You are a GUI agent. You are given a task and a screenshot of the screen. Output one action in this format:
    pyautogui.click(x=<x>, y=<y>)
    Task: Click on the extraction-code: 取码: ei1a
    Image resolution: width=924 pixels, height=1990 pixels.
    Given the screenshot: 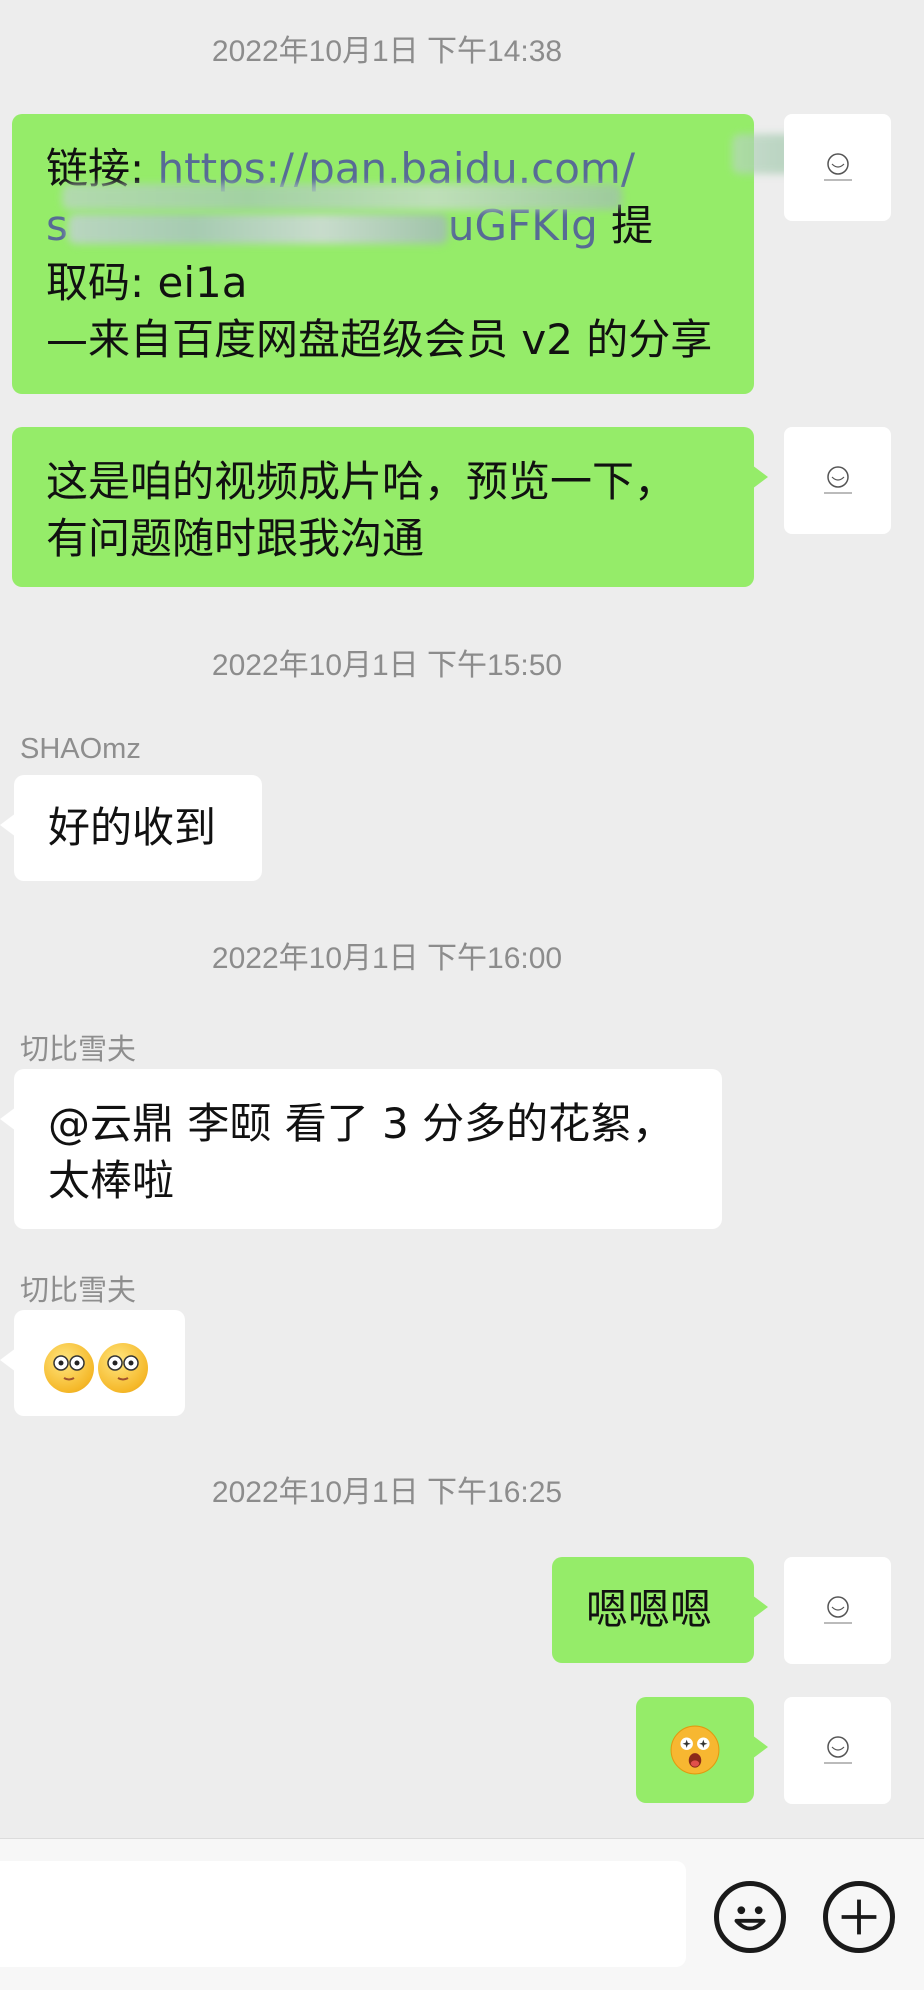 What is the action you would take?
    pyautogui.click(x=147, y=282)
    